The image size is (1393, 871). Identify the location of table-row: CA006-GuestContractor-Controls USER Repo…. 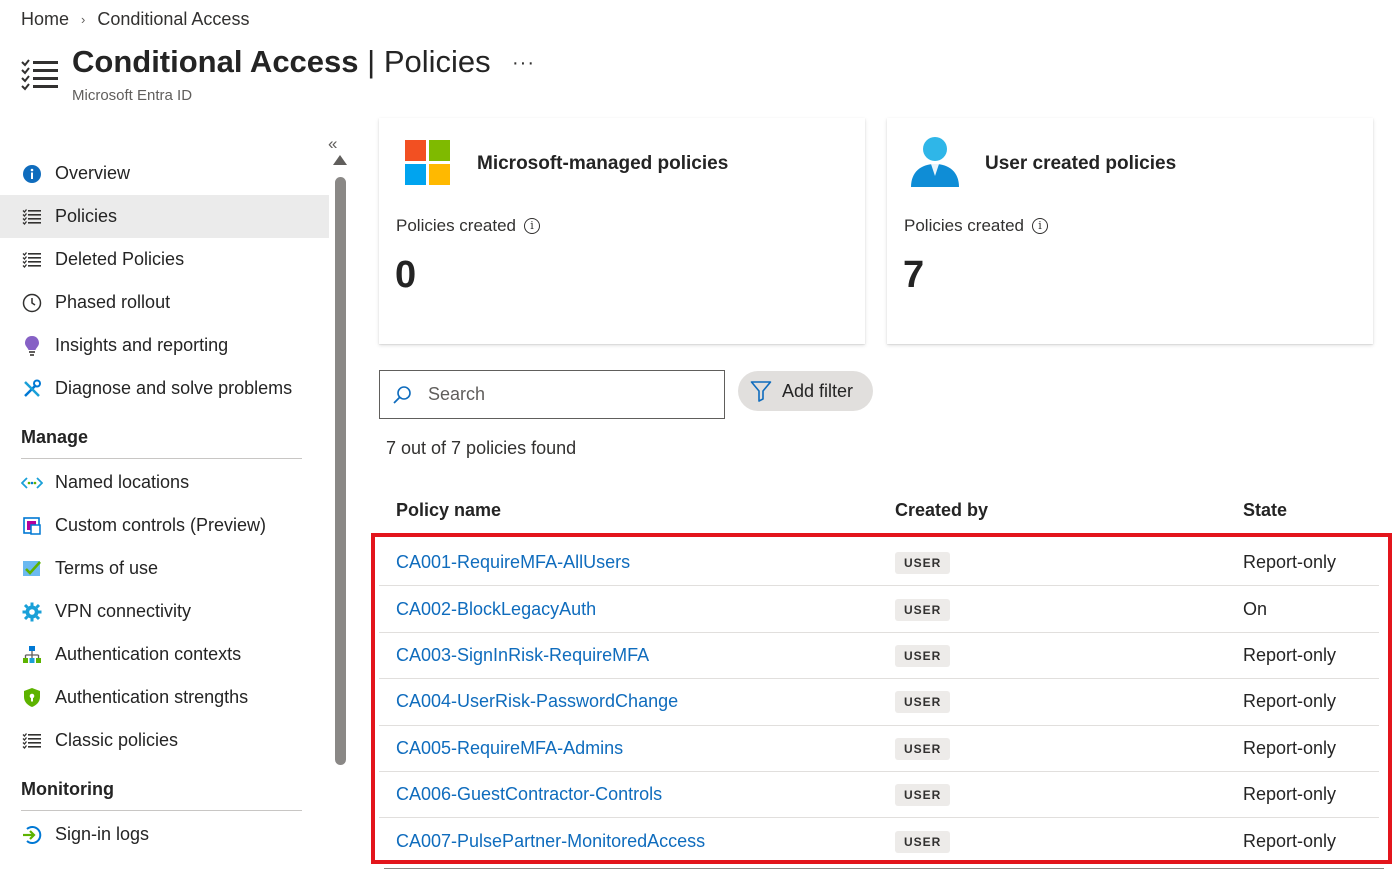
(879, 795).